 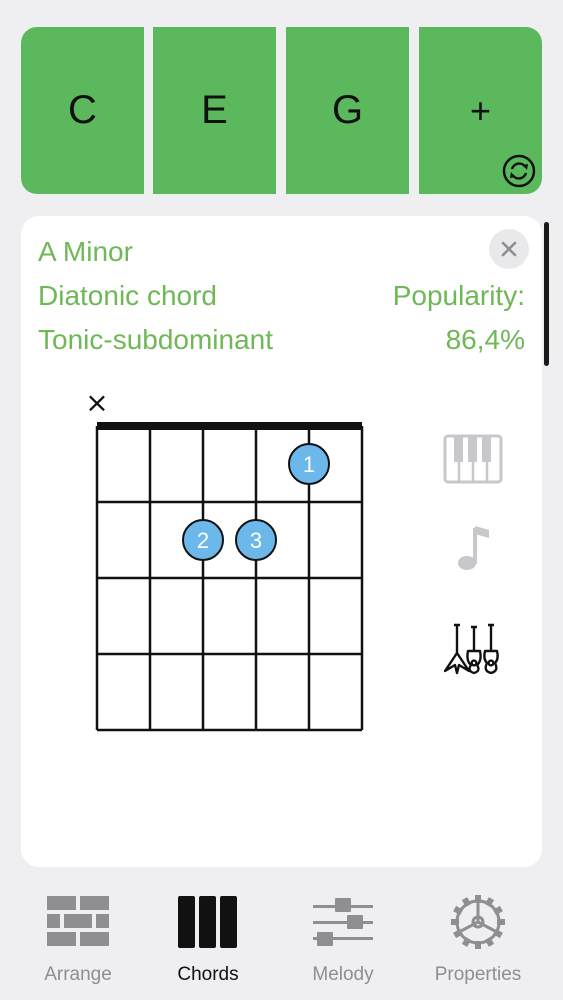 I want to click on tab-melody: Melody, so click(x=343, y=940).